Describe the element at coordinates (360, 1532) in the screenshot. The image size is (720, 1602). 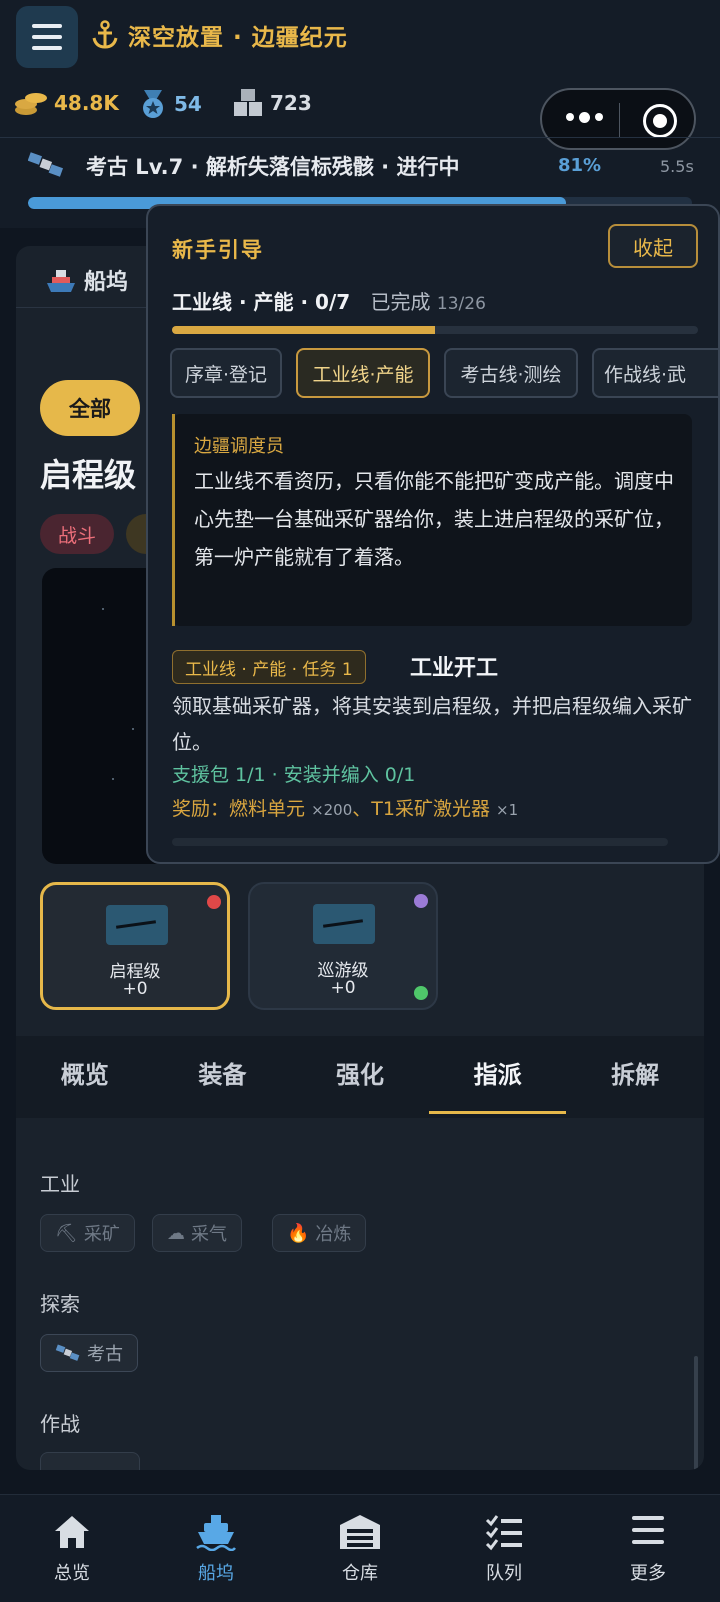
I see `warehouse-icon` at that location.